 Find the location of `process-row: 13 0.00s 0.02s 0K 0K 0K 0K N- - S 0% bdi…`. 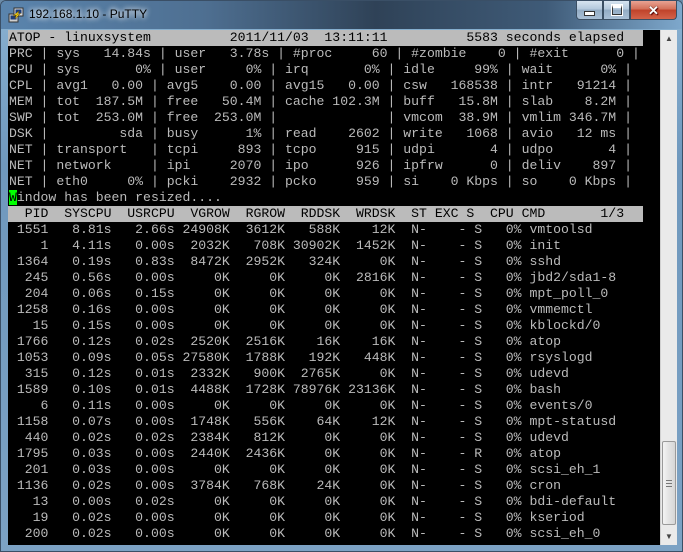

process-row: 13 0.00s 0.02s 0K 0K 0K 0K N- - S 0% bdi… is located at coordinates (334, 502).